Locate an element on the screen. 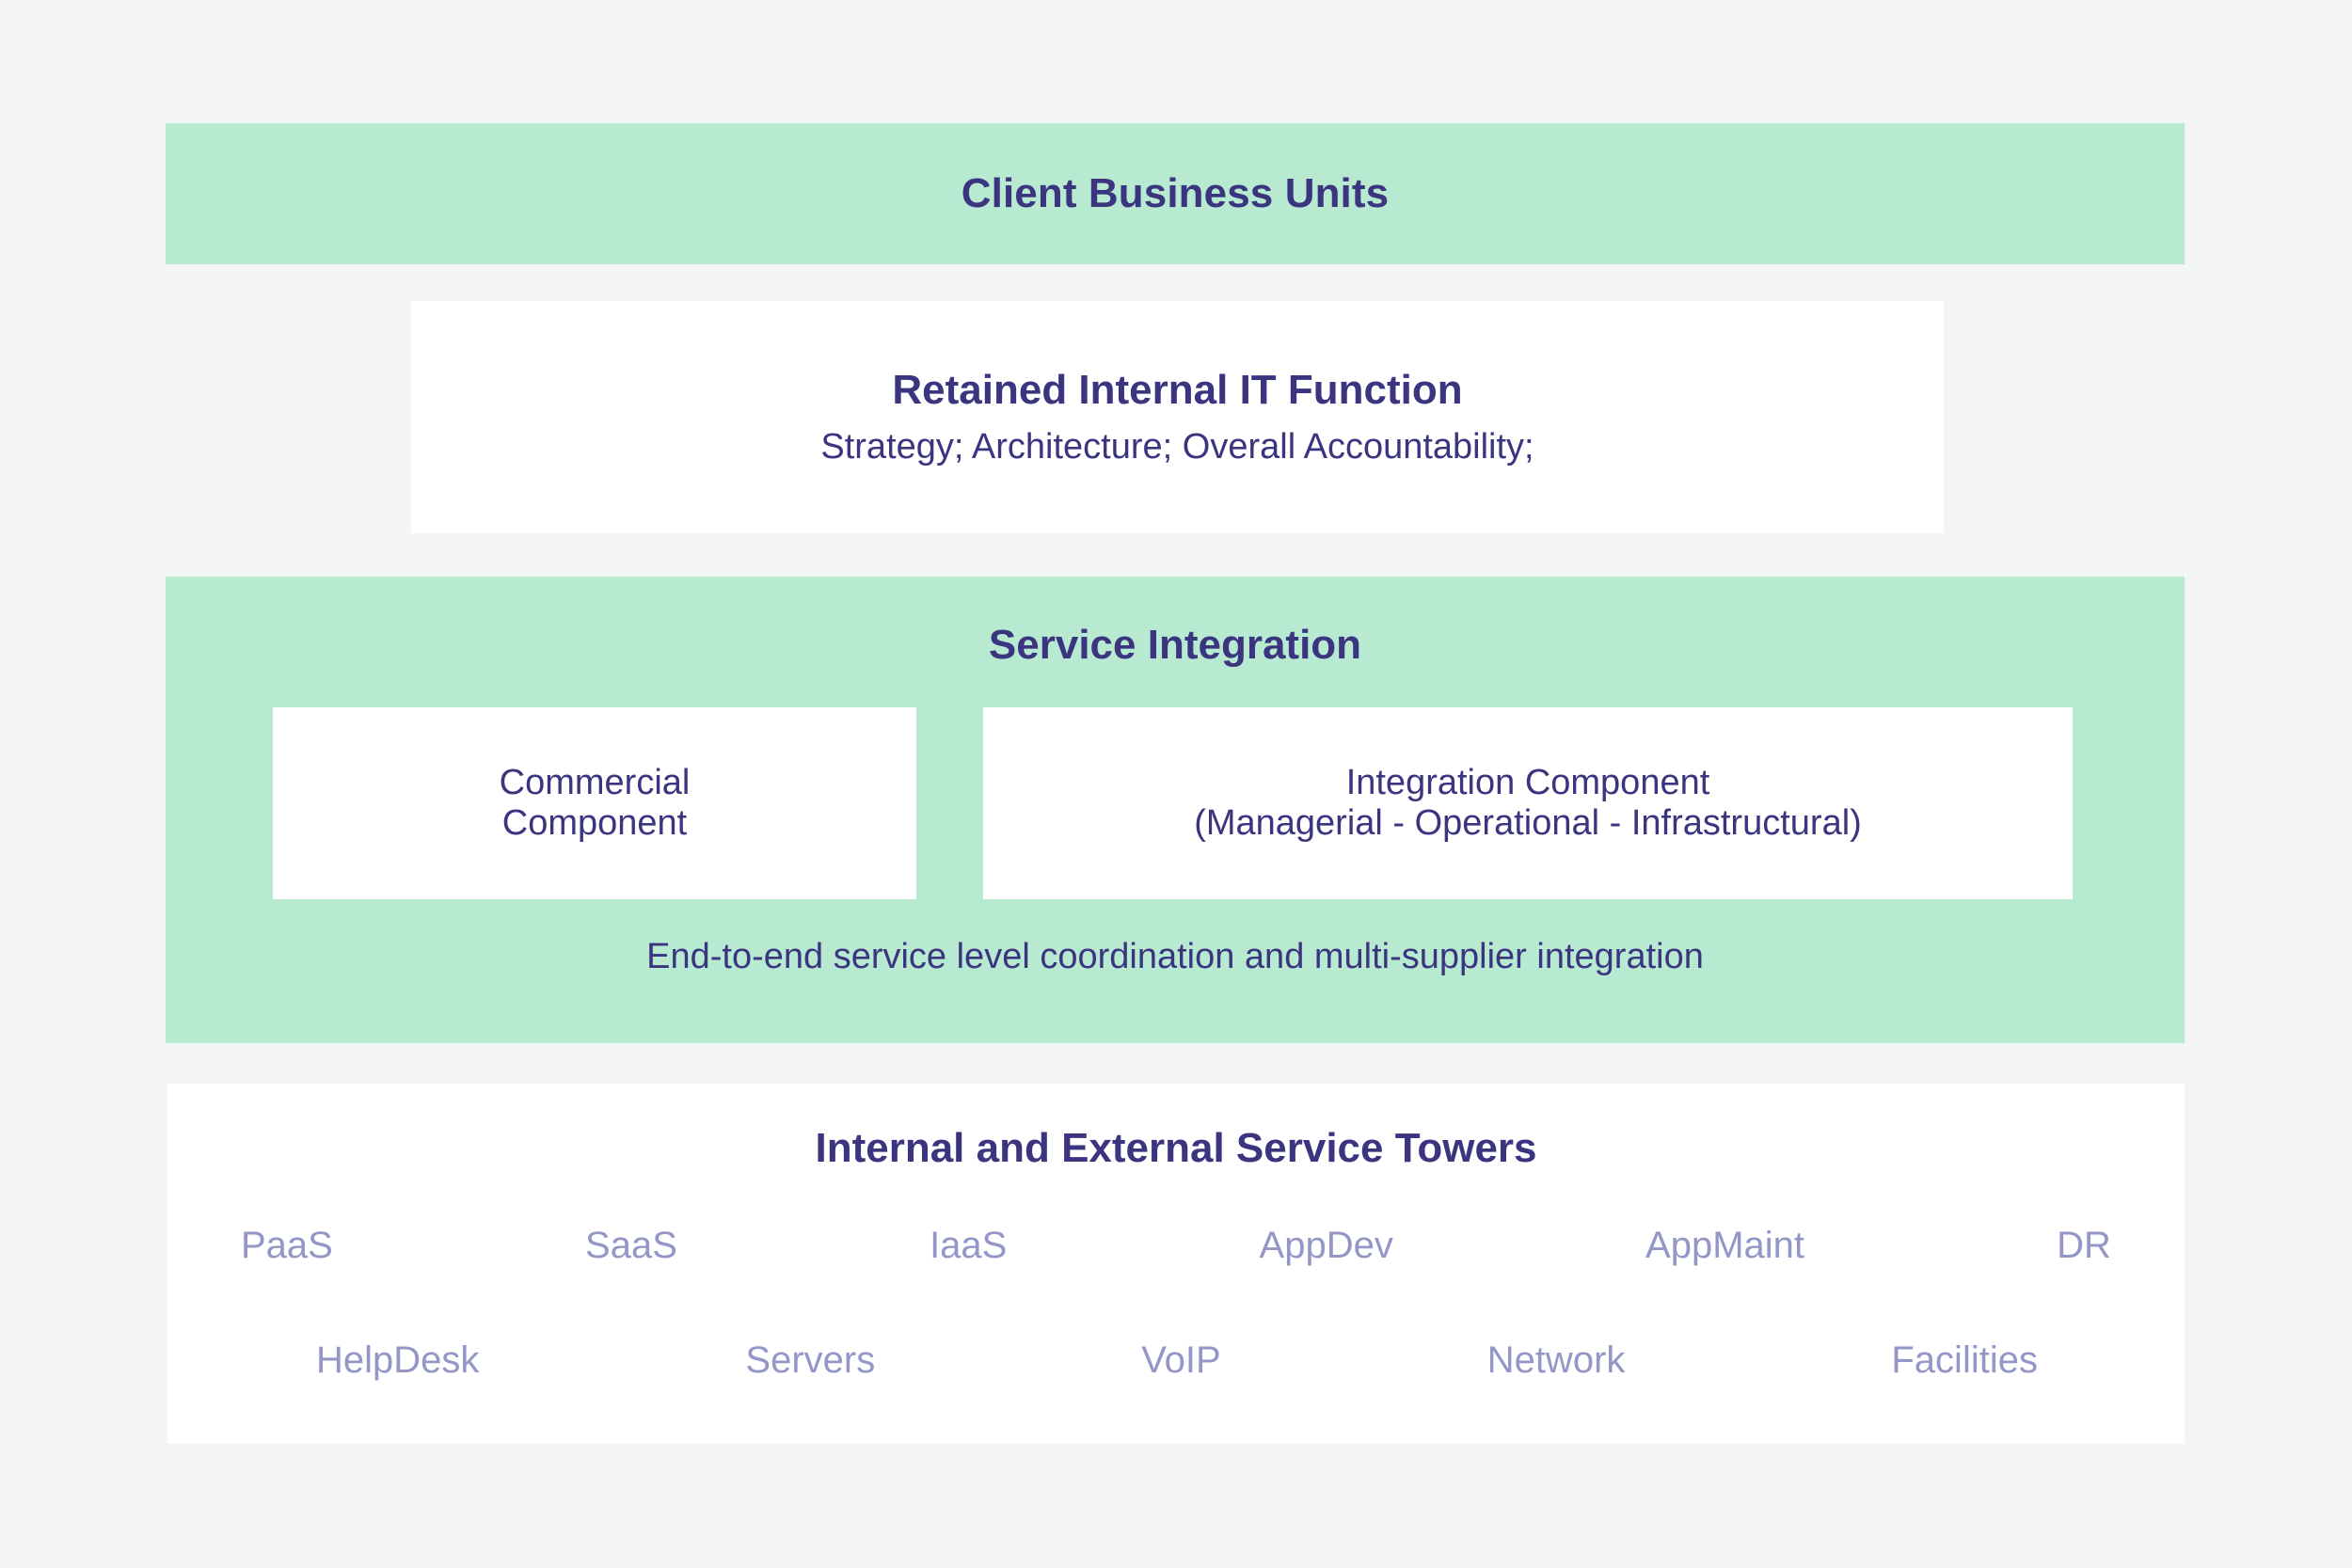  client-business-units-title: Client Business Units is located at coordinates (1175, 193).